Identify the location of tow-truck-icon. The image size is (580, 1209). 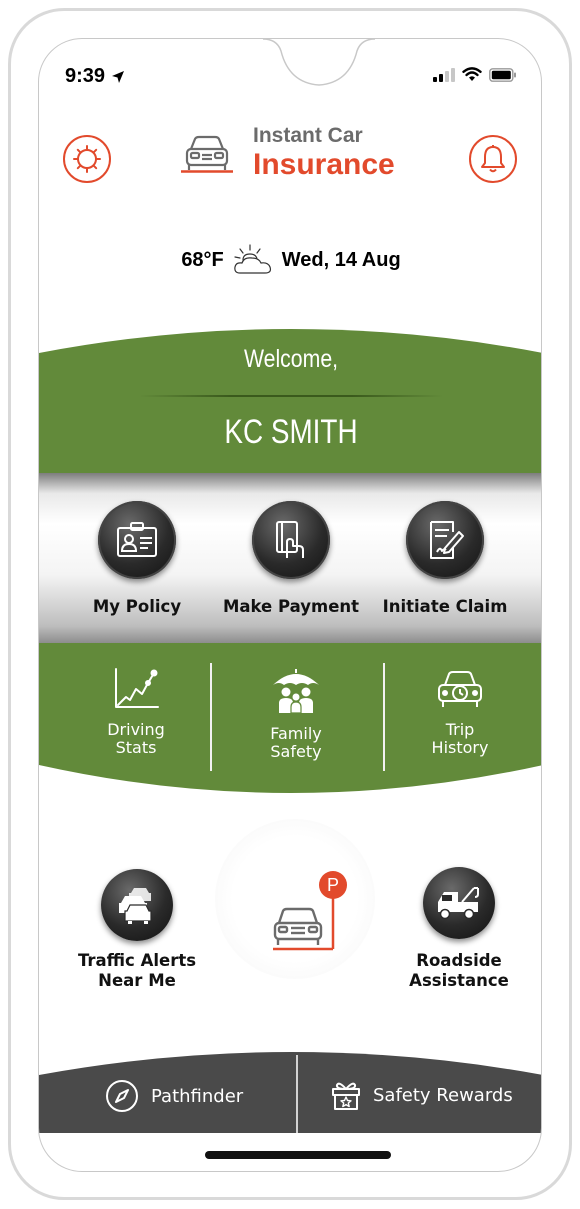
(458, 903).